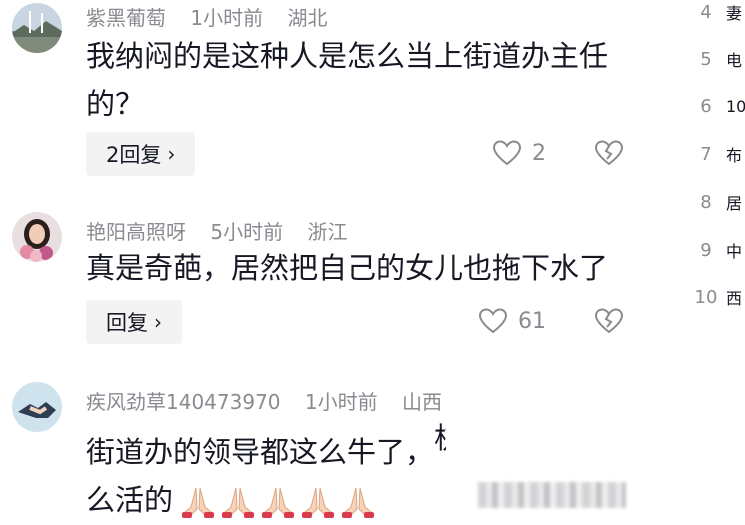 The image size is (745, 525). I want to click on rank-item: 9 中, so click(717, 250).